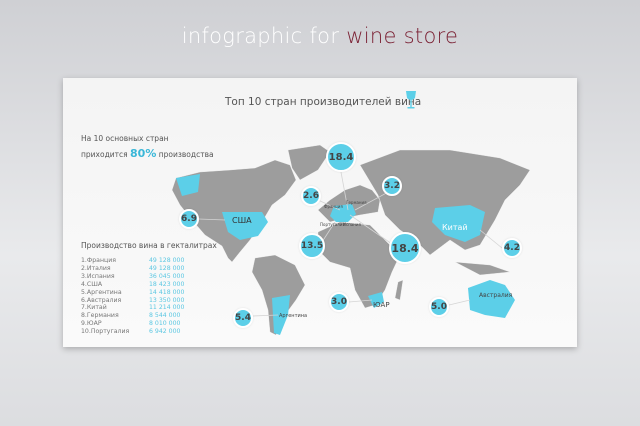 This screenshot has width=640, height=426. What do you see at coordinates (312, 246) in the screenshot?
I see `bubble: 13.5` at bounding box center [312, 246].